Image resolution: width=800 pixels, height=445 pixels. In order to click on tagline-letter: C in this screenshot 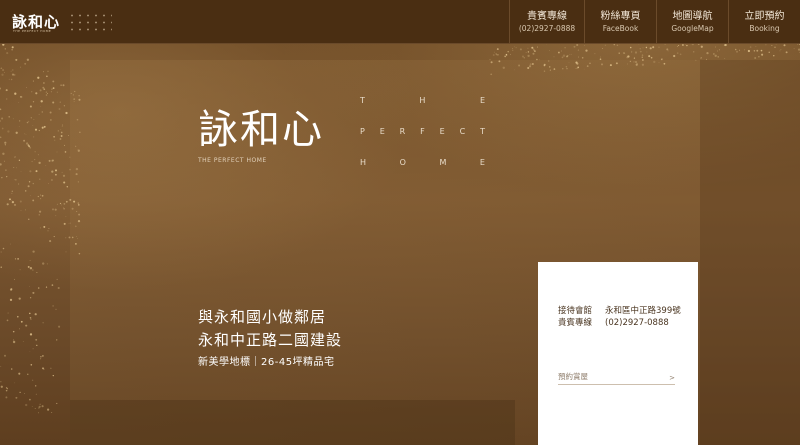, I will do `click(462, 131)`.